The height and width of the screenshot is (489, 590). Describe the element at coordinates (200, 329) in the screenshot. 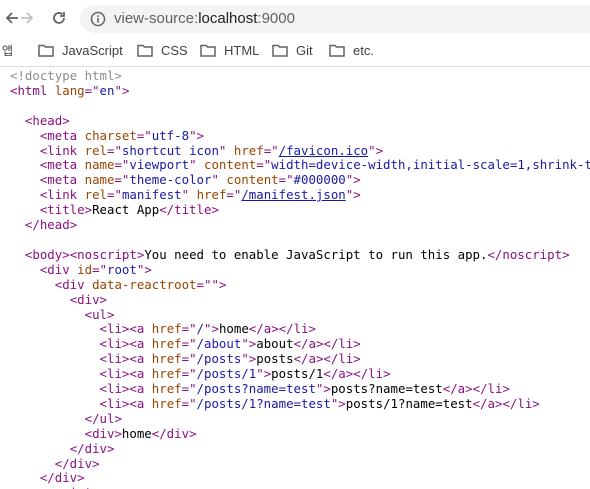

I see `source-value: /` at that location.